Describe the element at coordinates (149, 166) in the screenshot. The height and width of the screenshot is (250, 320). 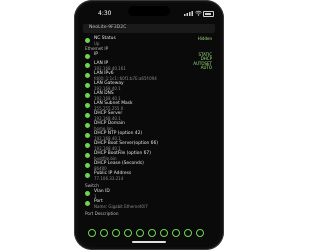
I see `list-item: DHCP Lease (Seconds) 86400` at that location.